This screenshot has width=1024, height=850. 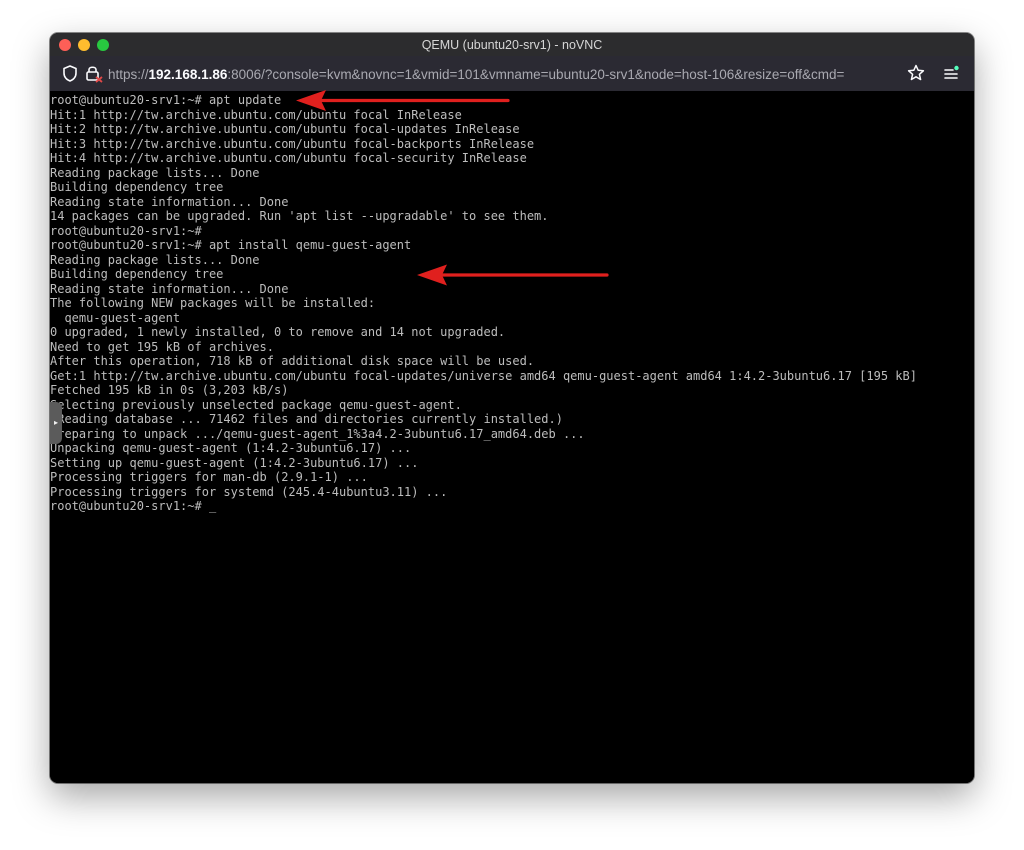 What do you see at coordinates (126, 230) in the screenshot?
I see `terminal-line: root@ubuntu20-srv1:~#` at bounding box center [126, 230].